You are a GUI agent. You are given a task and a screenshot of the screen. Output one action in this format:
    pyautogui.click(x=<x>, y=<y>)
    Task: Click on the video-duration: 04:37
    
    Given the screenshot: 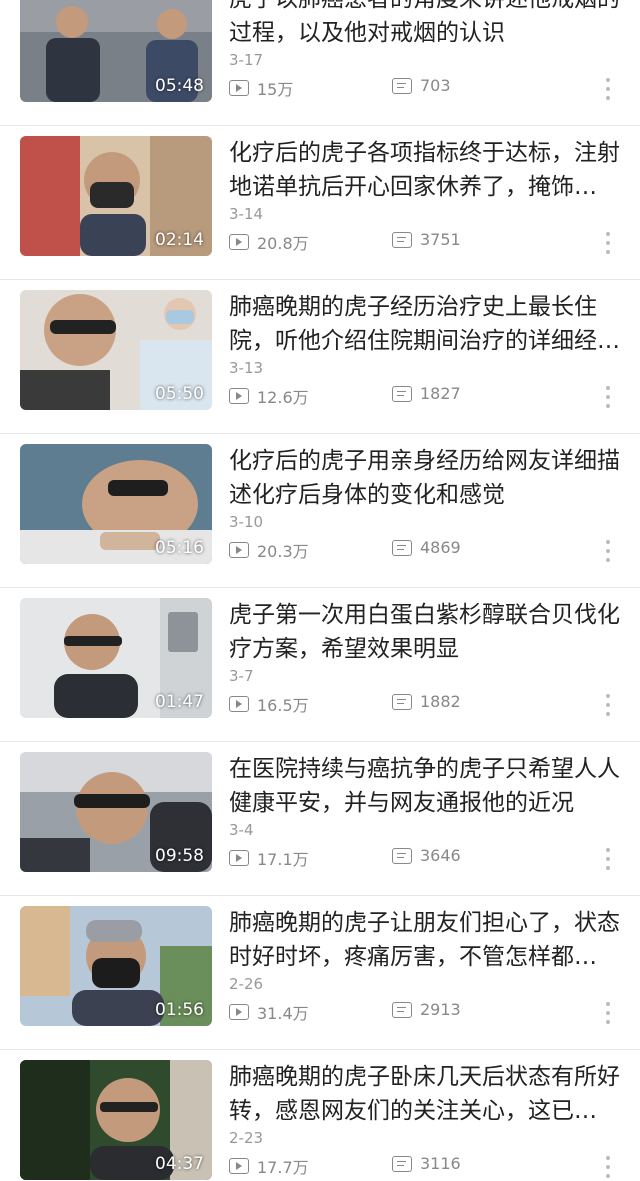 What is the action you would take?
    pyautogui.click(x=179, y=1164)
    